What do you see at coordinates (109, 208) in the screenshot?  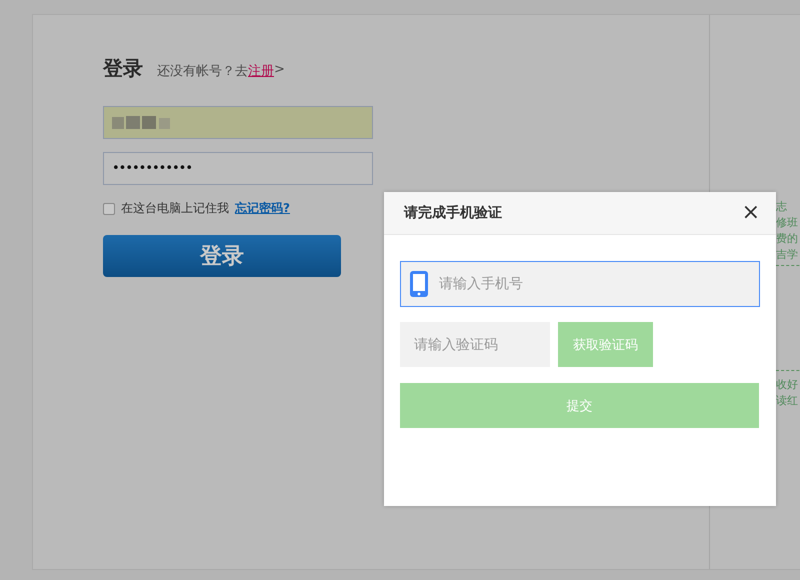 I see `remember-checkbox` at bounding box center [109, 208].